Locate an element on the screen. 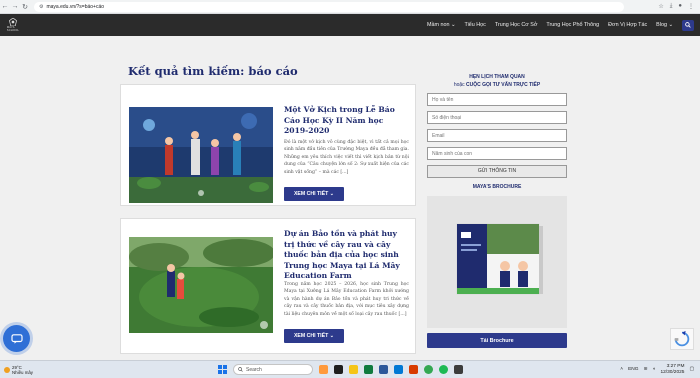 Image resolution: width=700 pixels, height=378 pixels. weather-widget: 29°C Nhiều mây is located at coordinates (18, 370).